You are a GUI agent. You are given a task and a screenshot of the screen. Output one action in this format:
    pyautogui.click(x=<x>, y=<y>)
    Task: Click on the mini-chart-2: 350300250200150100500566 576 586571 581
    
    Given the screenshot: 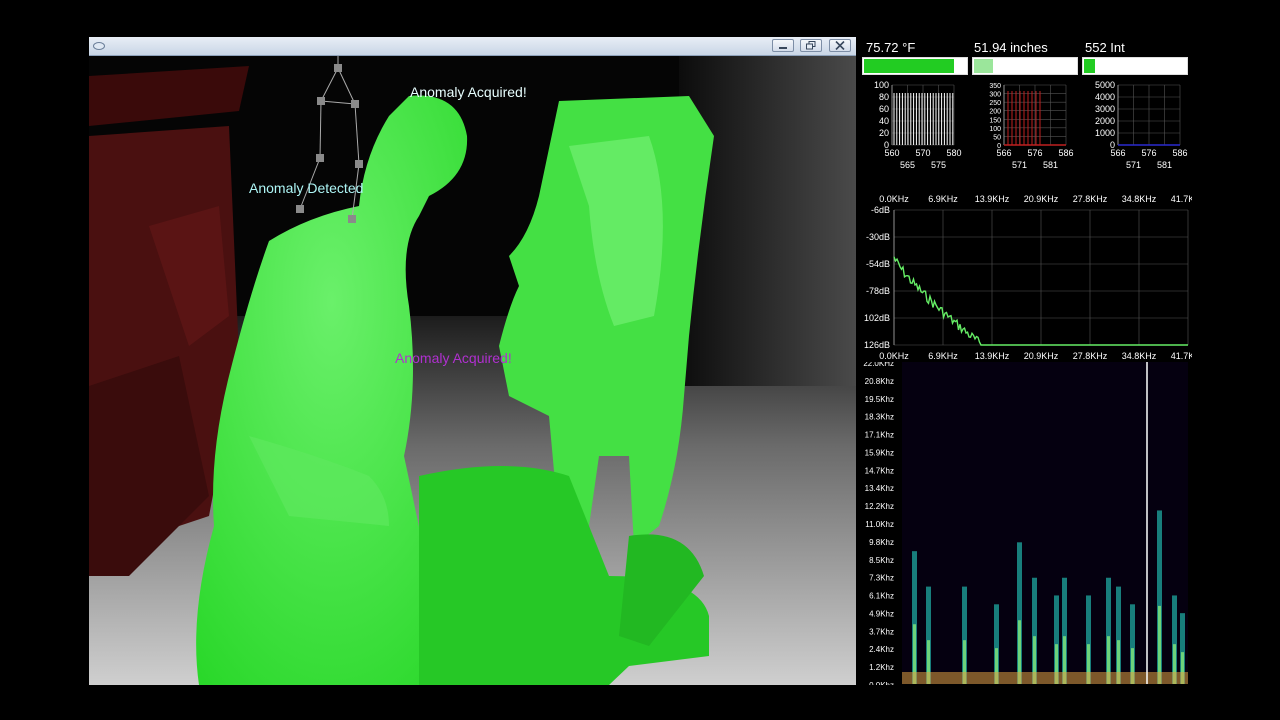 What is the action you would take?
    pyautogui.click(x=1031, y=126)
    